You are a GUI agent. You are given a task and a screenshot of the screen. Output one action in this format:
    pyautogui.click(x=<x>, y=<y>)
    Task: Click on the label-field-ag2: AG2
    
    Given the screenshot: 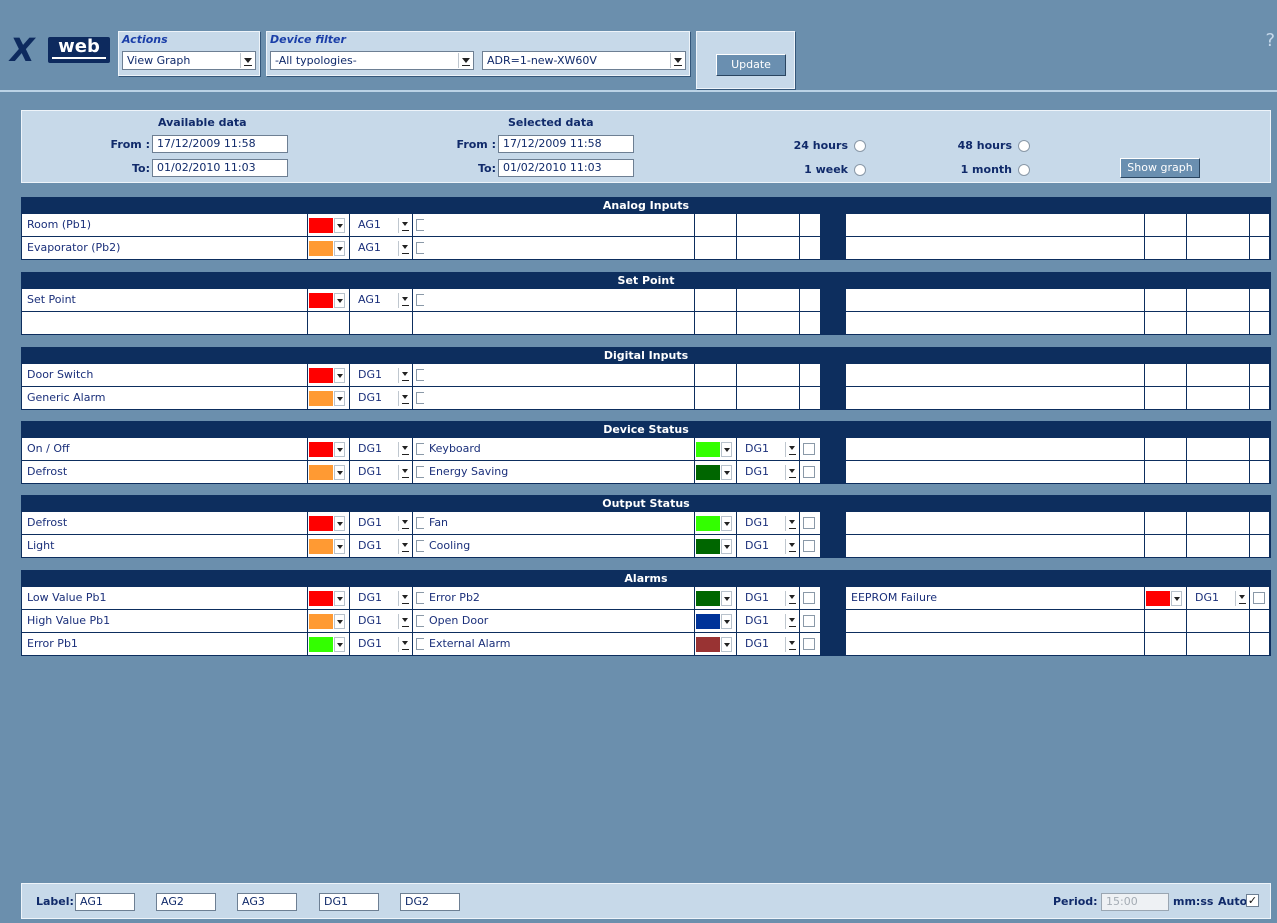 What is the action you would take?
    pyautogui.click(x=186, y=902)
    